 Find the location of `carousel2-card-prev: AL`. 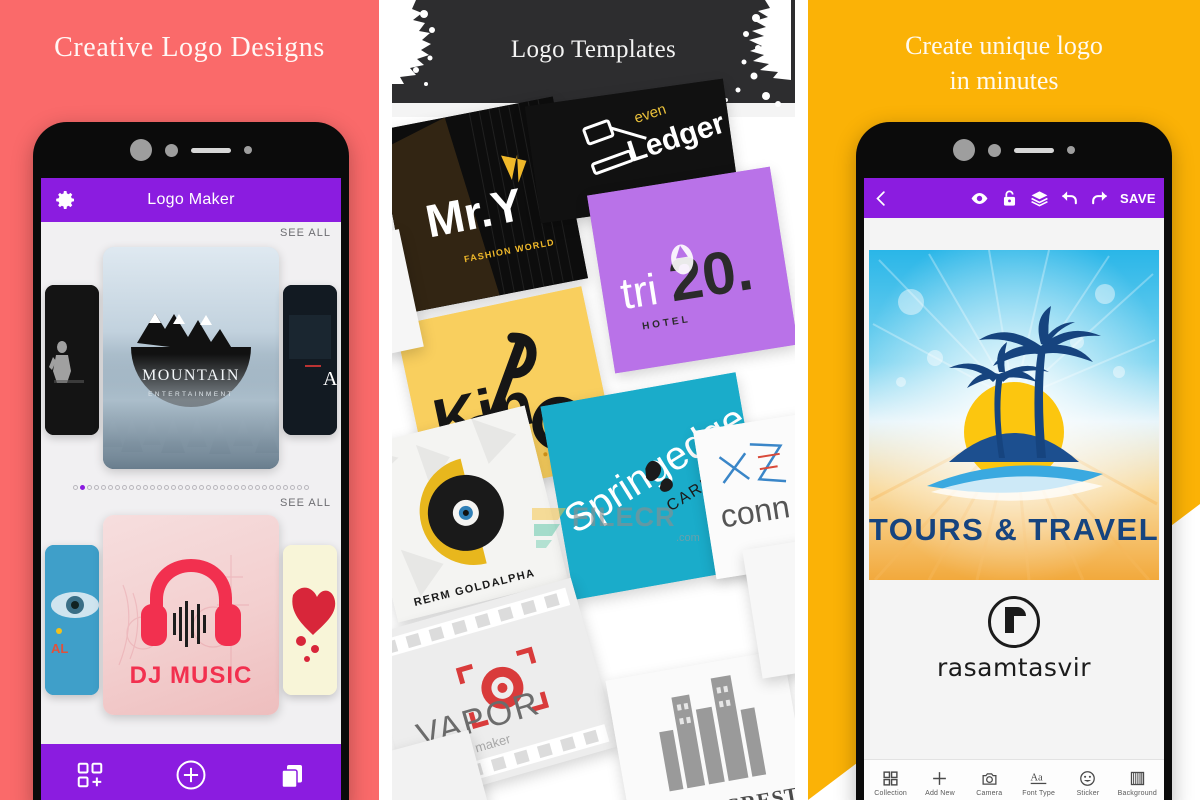

carousel2-card-prev: AL is located at coordinates (72, 620).